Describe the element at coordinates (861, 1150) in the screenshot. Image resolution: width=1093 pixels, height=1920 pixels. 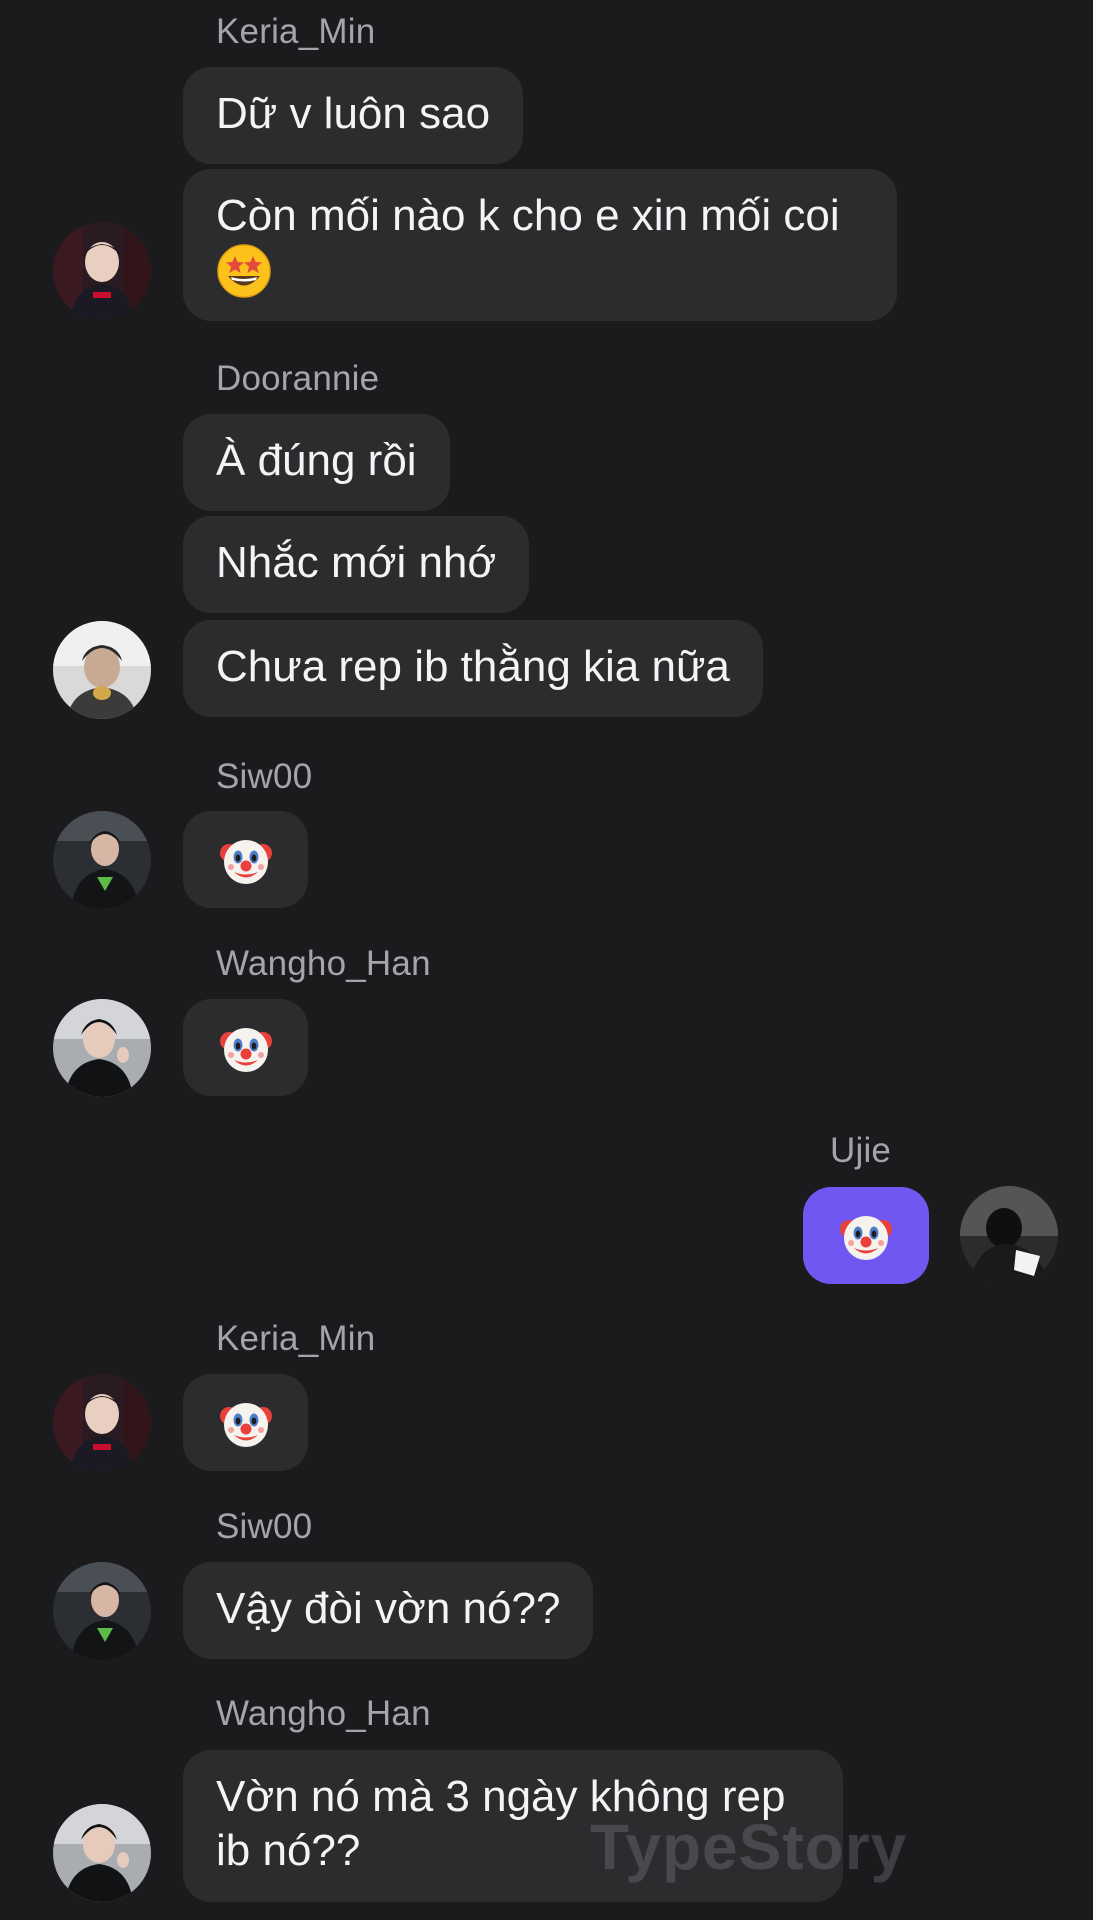
I see `sender-name: Ujie` at that location.